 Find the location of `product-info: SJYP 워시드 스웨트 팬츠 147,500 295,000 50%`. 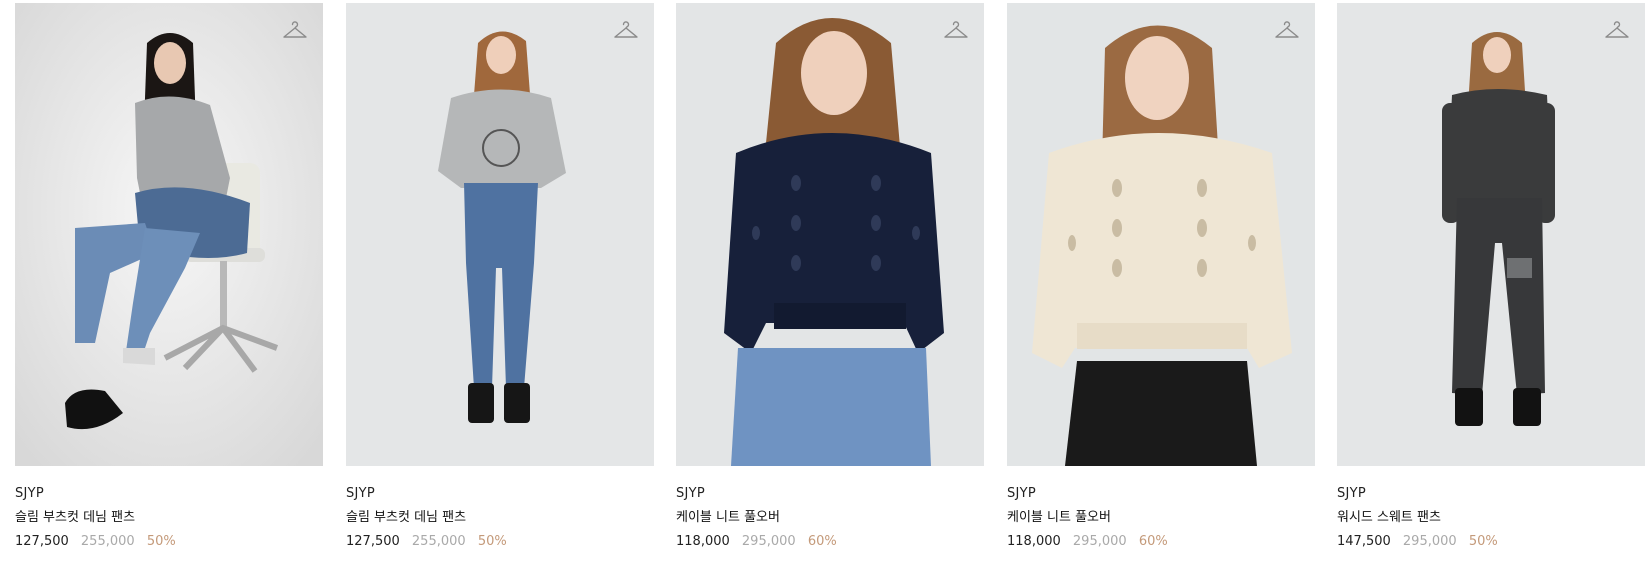

product-info: SJYP 워시드 스웨트 팬츠 147,500 295,000 50% is located at coordinates (1491, 508).